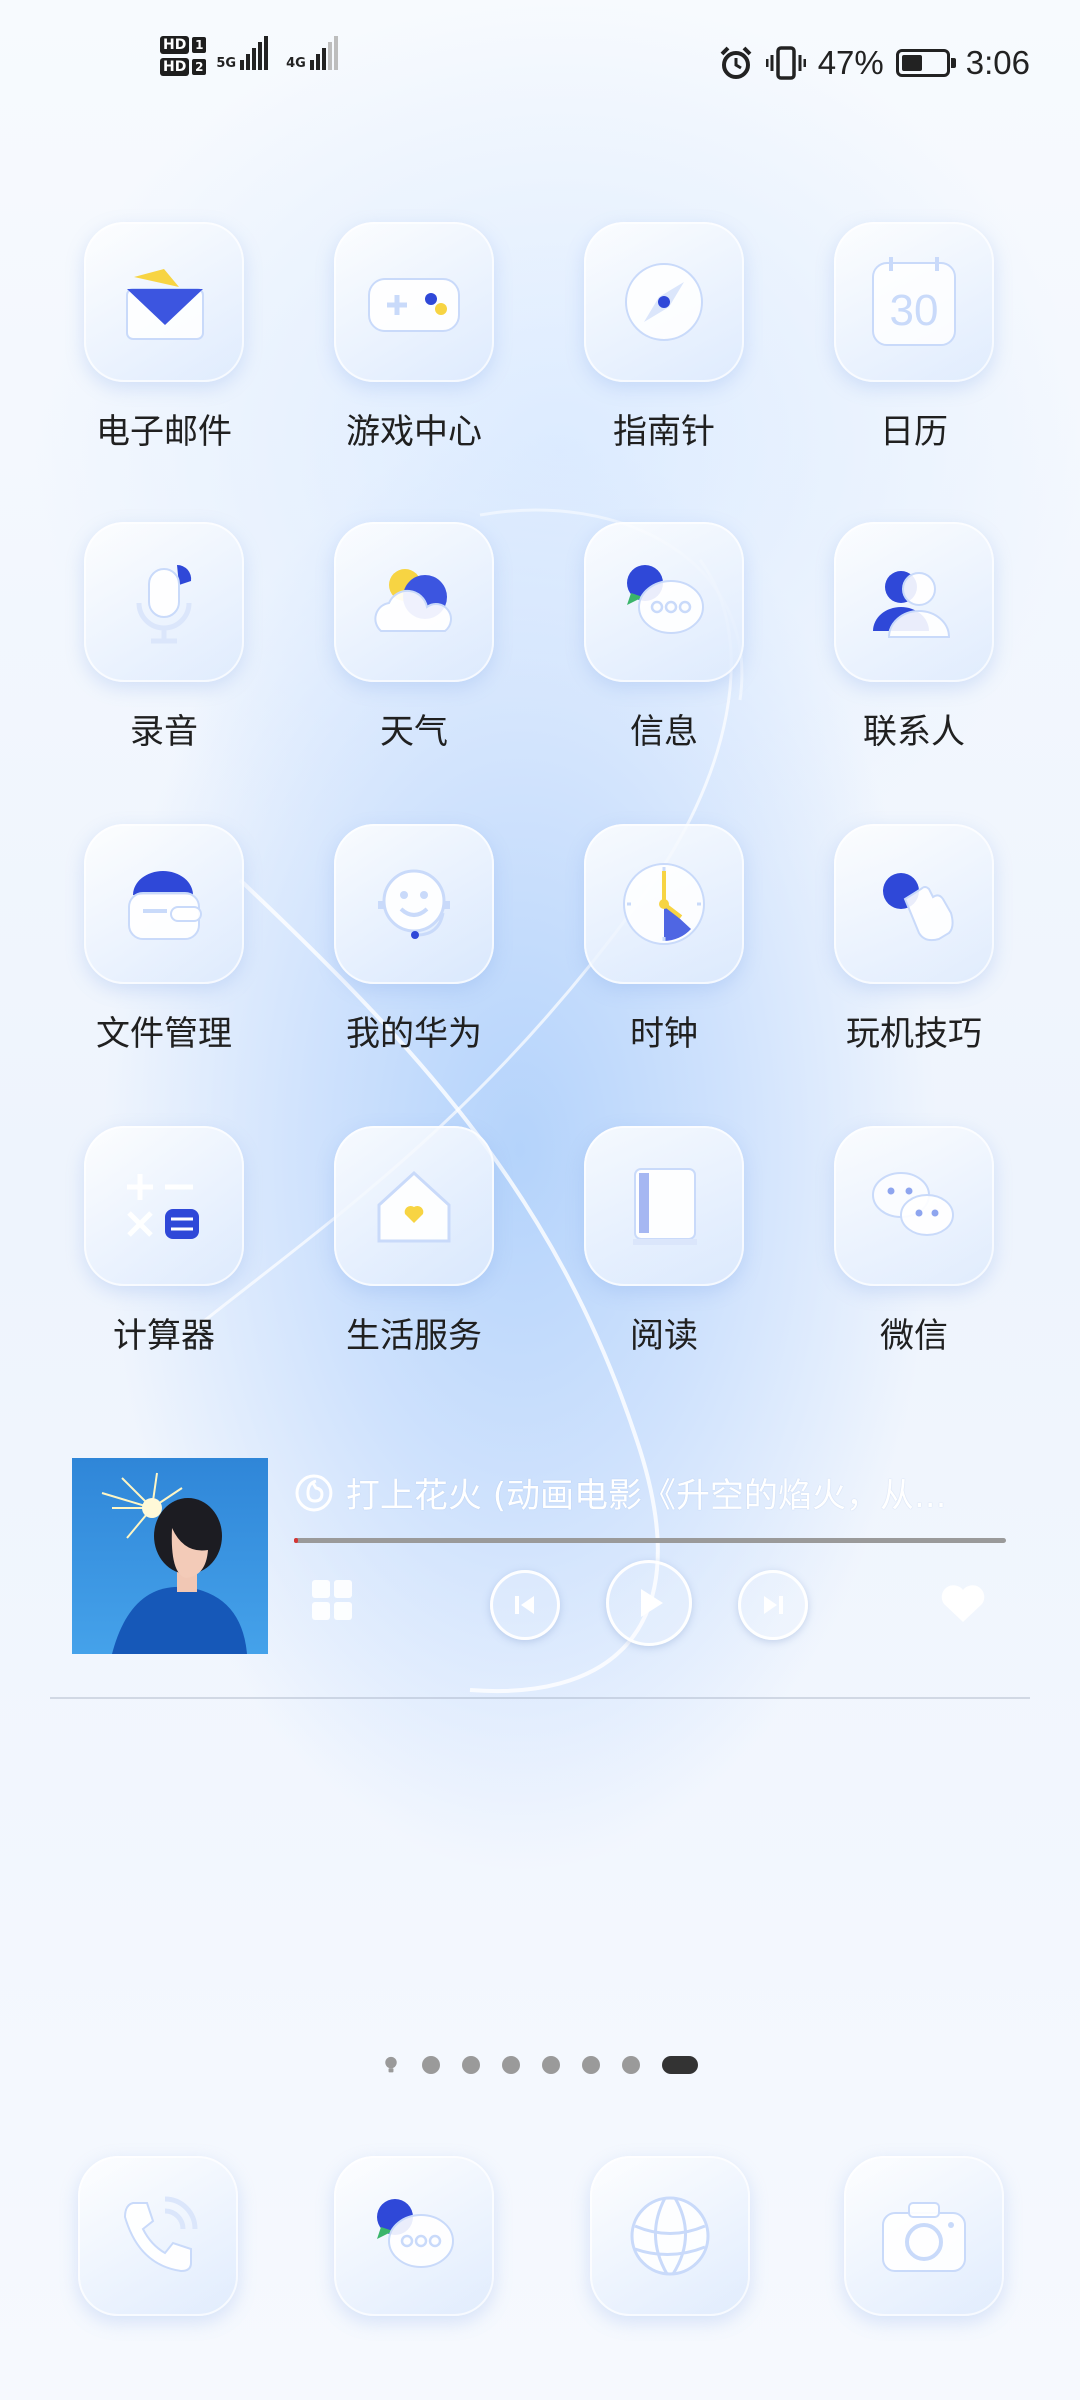 Image resolution: width=1080 pixels, height=2400 pixels. What do you see at coordinates (963, 1604) in the screenshot?
I see `heart-icon` at bounding box center [963, 1604].